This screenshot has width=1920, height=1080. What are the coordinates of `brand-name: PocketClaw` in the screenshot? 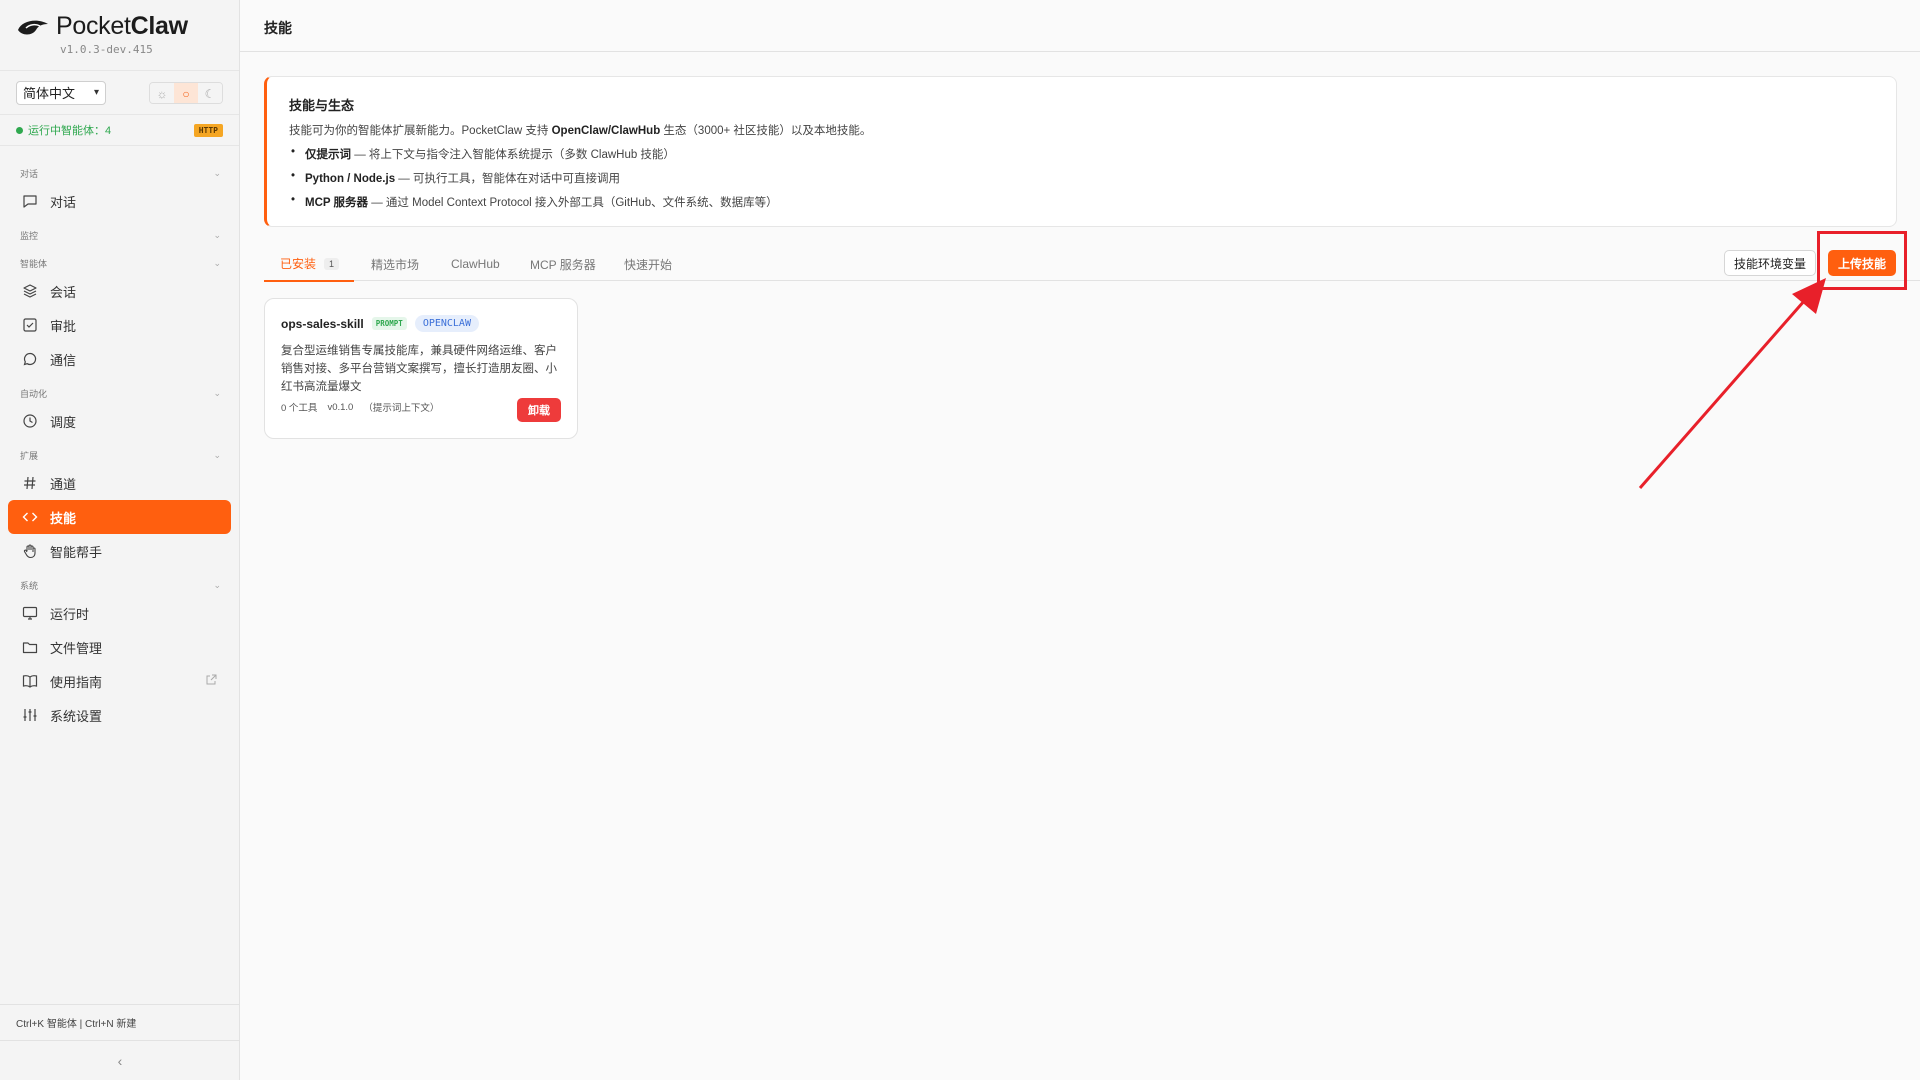 It's located at (122, 26).